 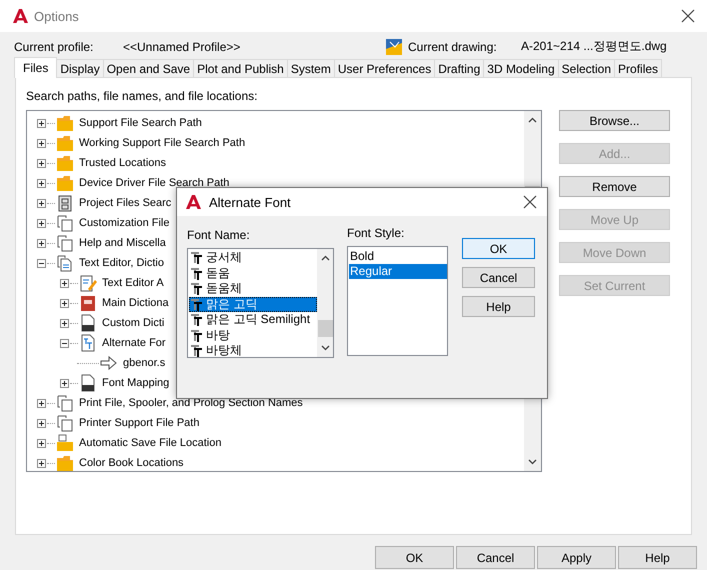 I want to click on tree-item: Project Files Searc, so click(x=125, y=203).